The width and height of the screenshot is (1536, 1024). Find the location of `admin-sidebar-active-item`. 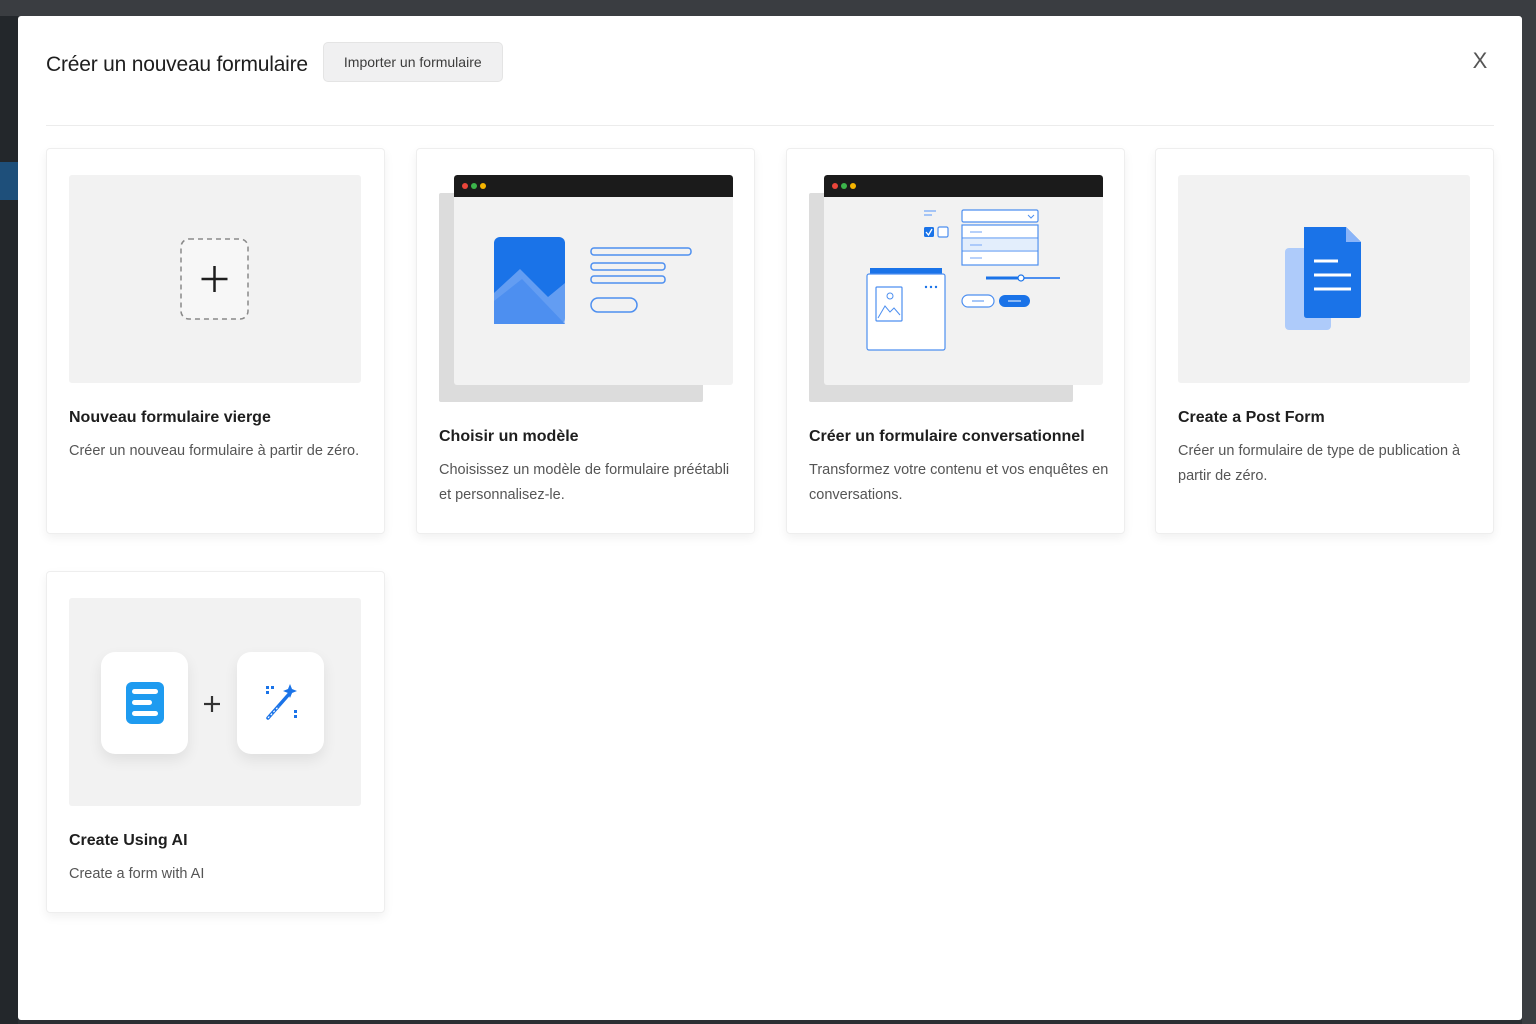

admin-sidebar-active-item is located at coordinates (9, 181).